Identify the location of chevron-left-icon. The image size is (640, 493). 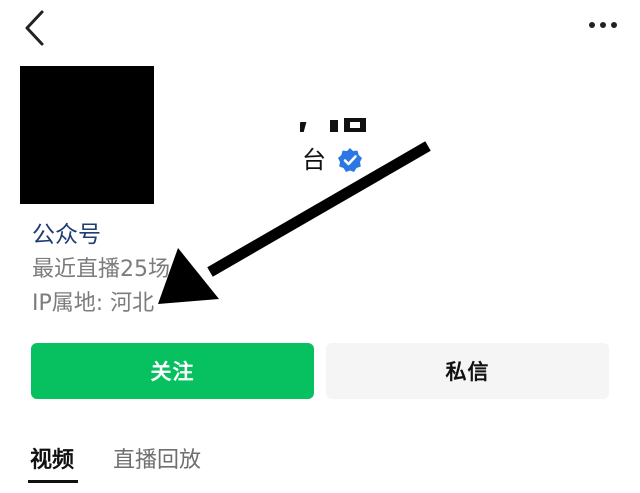
(34, 28).